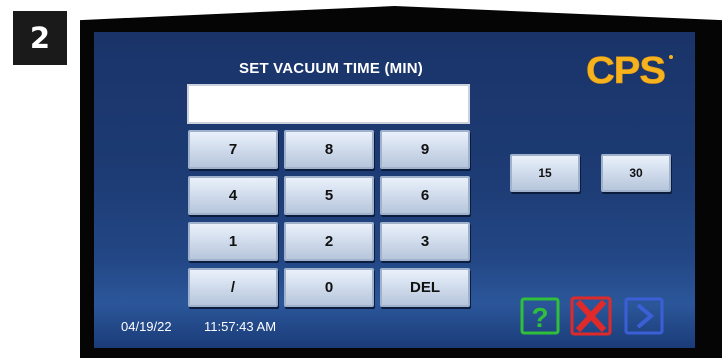 This screenshot has height=358, width=722. What do you see at coordinates (329, 195) in the screenshot?
I see `key-5: 5` at bounding box center [329, 195].